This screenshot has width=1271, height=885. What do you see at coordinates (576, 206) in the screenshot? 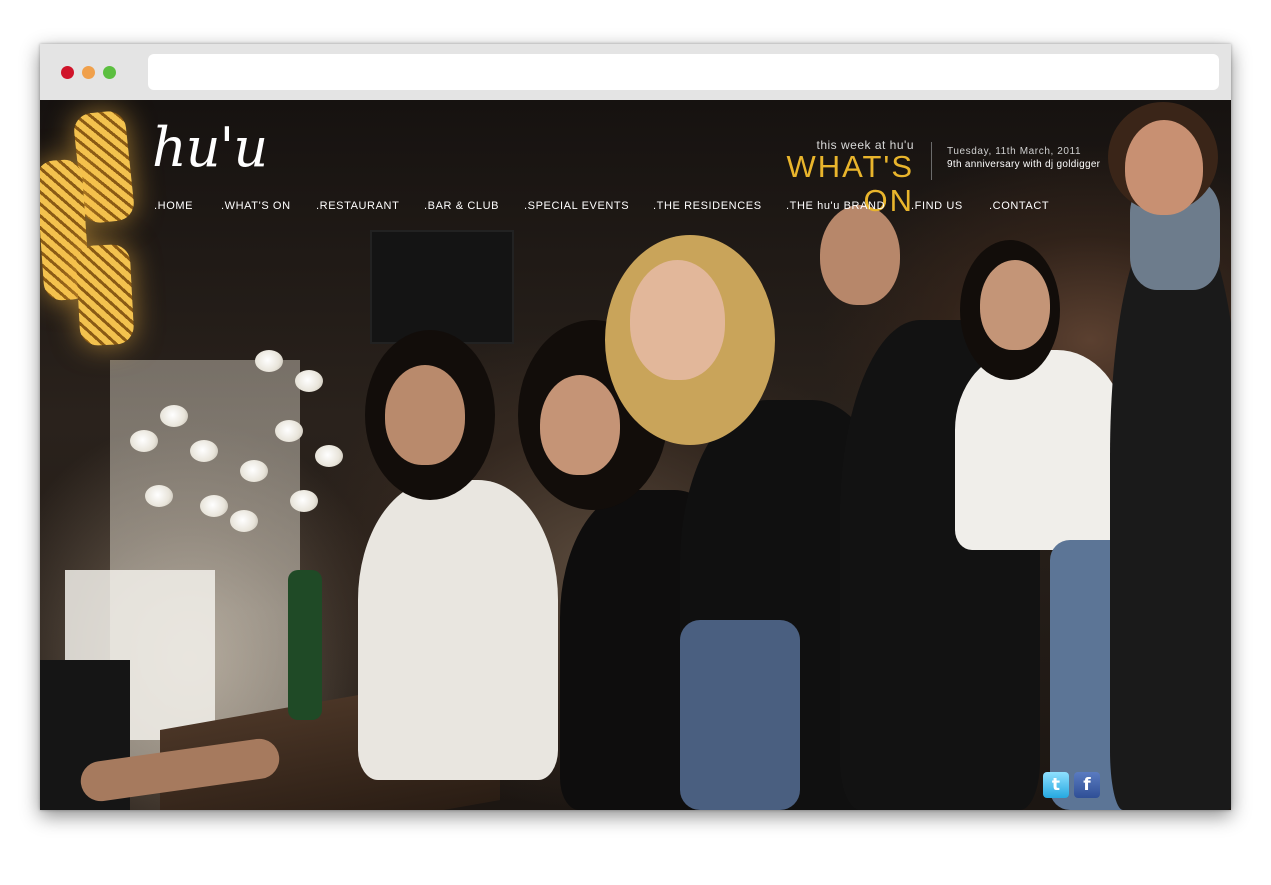
I see `nav-special-events: .SPECIAL EVENTS` at bounding box center [576, 206].